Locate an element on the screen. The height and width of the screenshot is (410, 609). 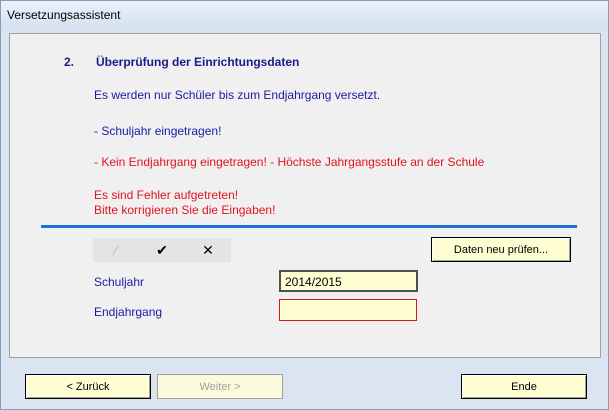
next-button: Weiter > is located at coordinates (220, 386).